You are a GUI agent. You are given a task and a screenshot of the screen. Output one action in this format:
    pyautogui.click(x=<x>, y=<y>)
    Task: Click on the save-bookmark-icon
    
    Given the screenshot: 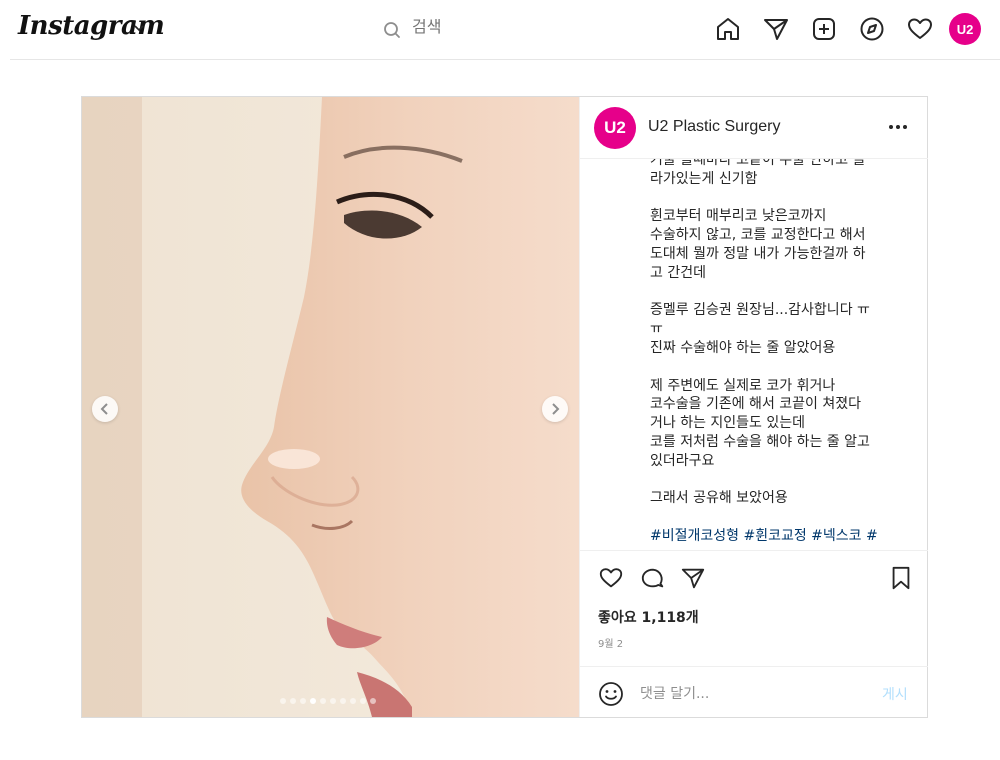 What is the action you would take?
    pyautogui.click(x=902, y=579)
    